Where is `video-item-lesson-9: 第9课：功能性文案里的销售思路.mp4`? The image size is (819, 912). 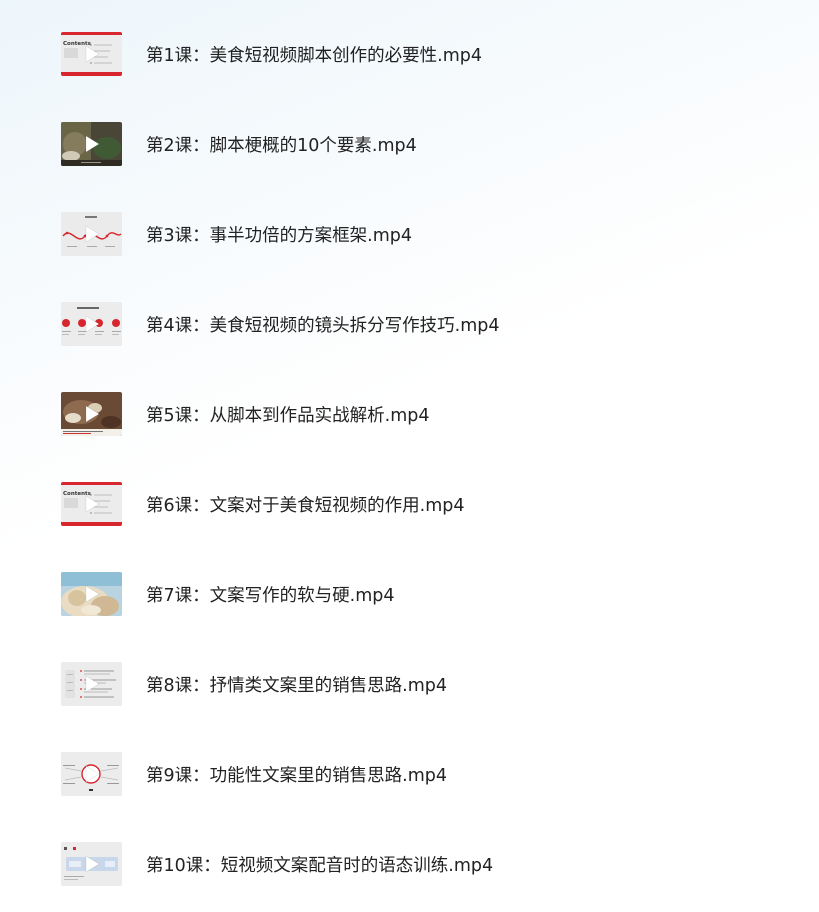
video-item-lesson-9: 第9课：功能性文案里的销售思路.mp4 is located at coordinates (421, 774).